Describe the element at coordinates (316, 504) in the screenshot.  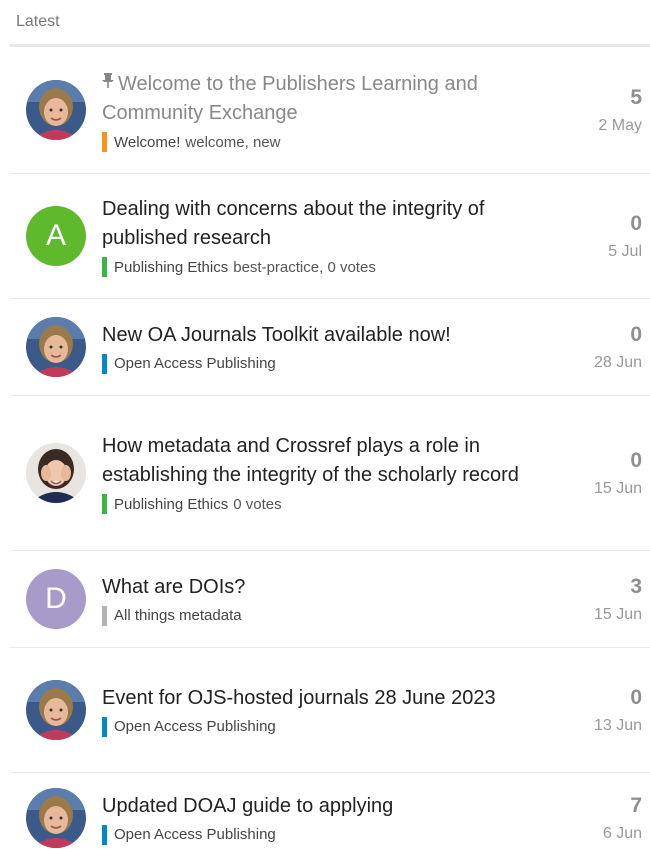
I see `topic-meta: Publishing Ethics 0 votes` at that location.